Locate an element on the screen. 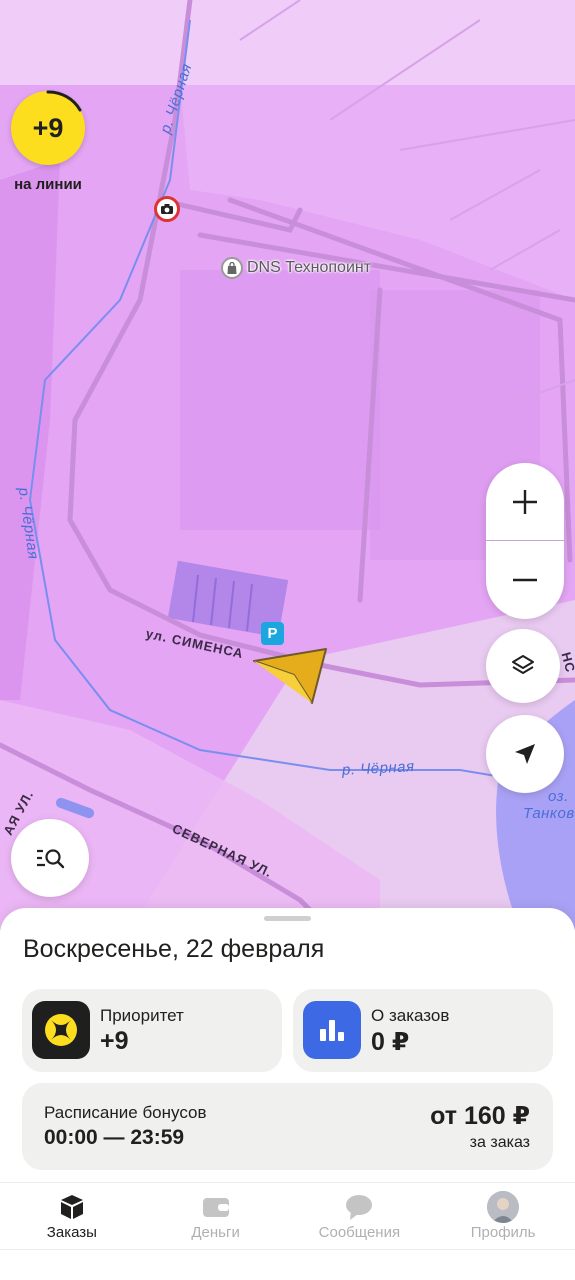  poi-dns: DNS Технопоинт is located at coordinates (296, 268).